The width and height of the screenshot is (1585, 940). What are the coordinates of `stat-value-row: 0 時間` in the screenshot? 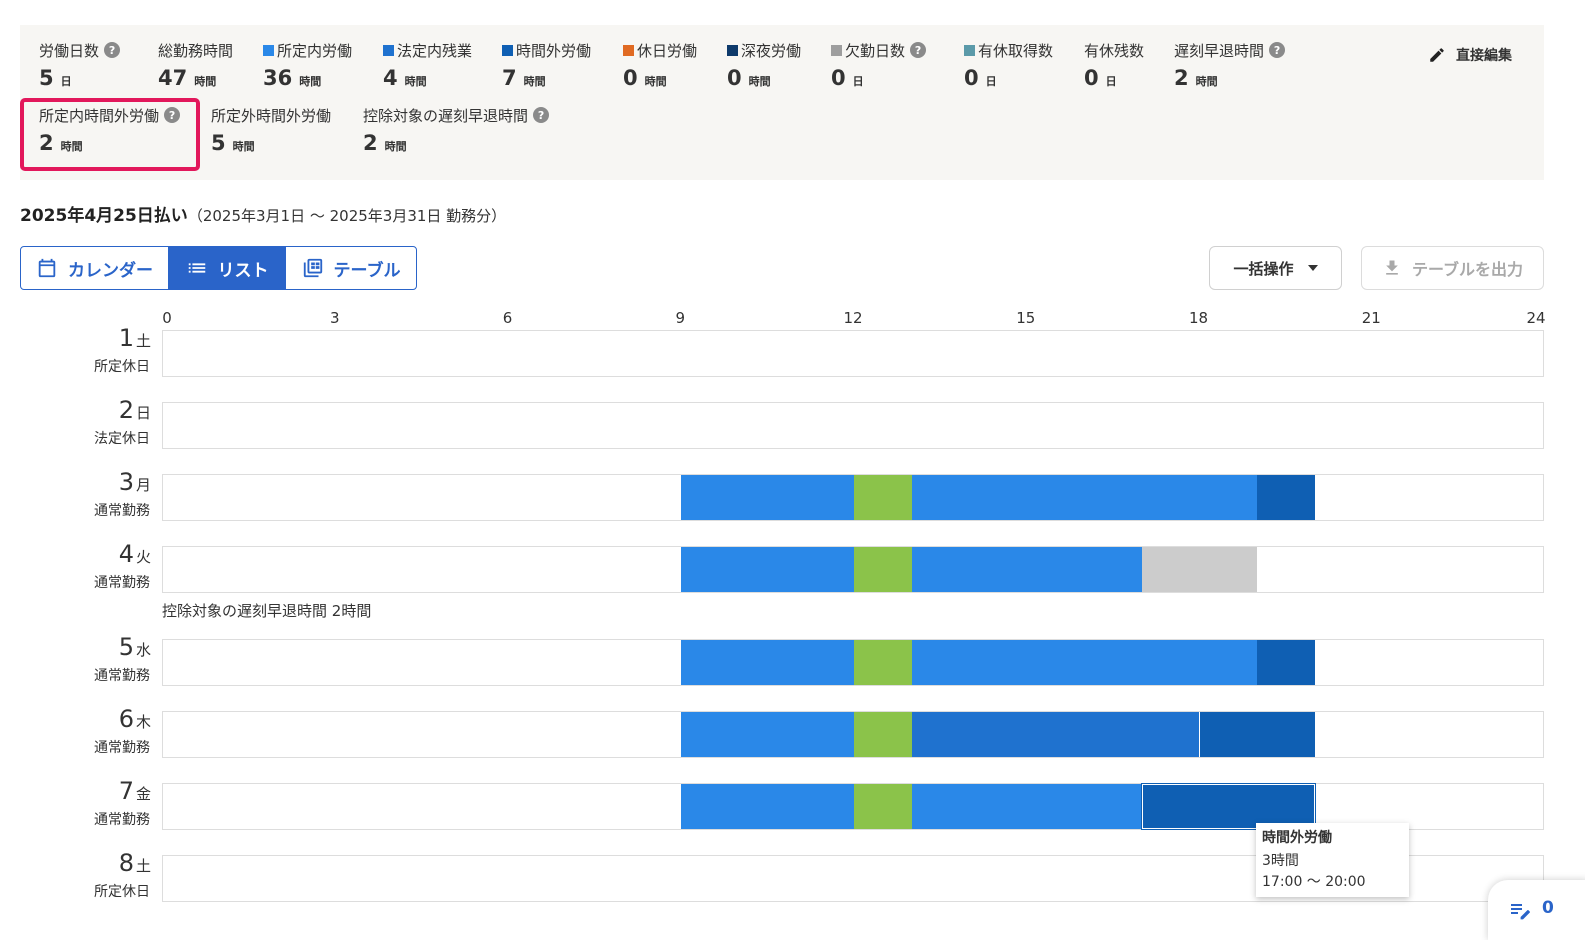 It's located at (764, 78).